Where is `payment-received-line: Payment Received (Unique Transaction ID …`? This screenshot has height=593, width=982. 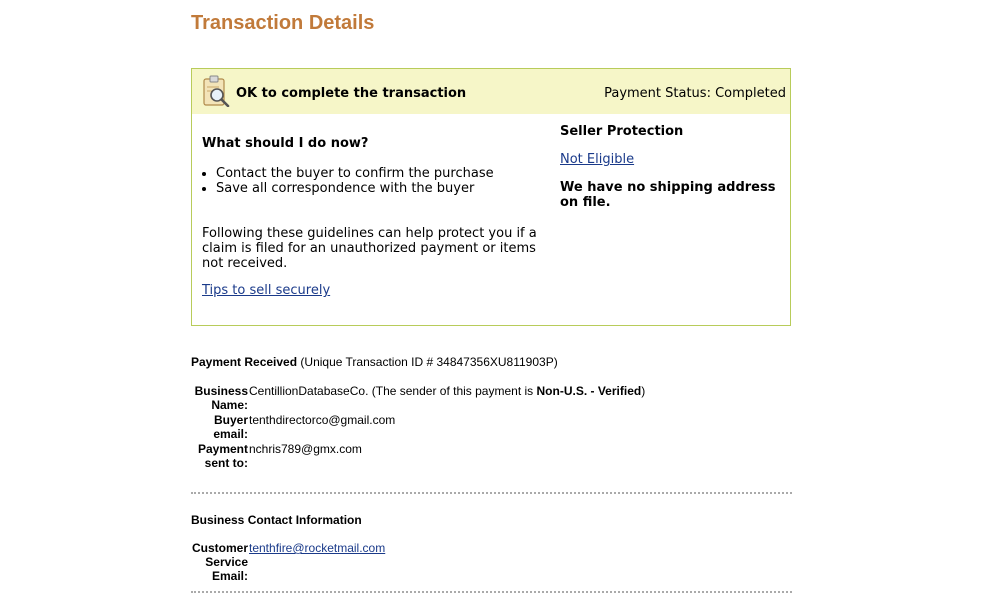
payment-received-line: Payment Received (Unique Transaction ID … is located at coordinates (374, 362).